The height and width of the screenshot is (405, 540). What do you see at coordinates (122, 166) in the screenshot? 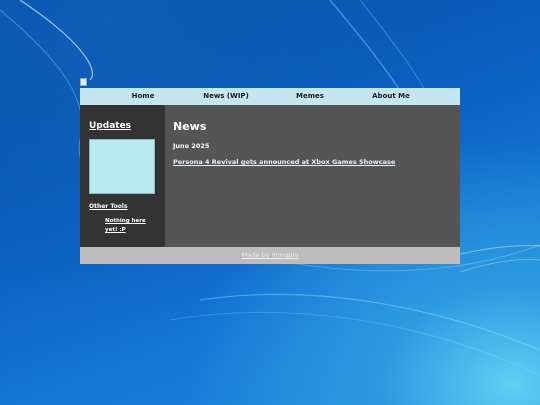
I see `updates-box` at bounding box center [122, 166].